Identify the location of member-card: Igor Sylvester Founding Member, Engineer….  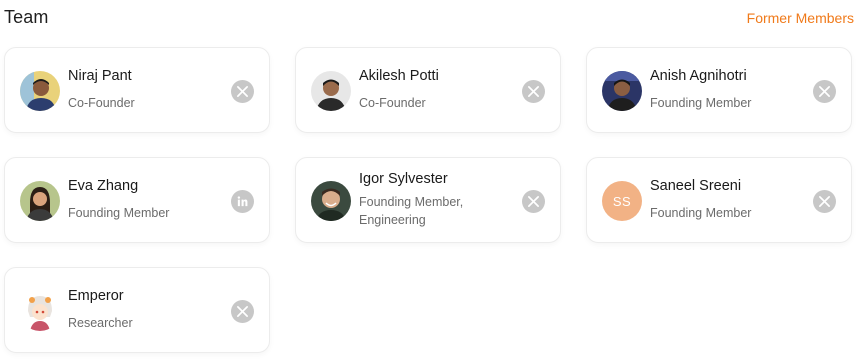
(428, 200).